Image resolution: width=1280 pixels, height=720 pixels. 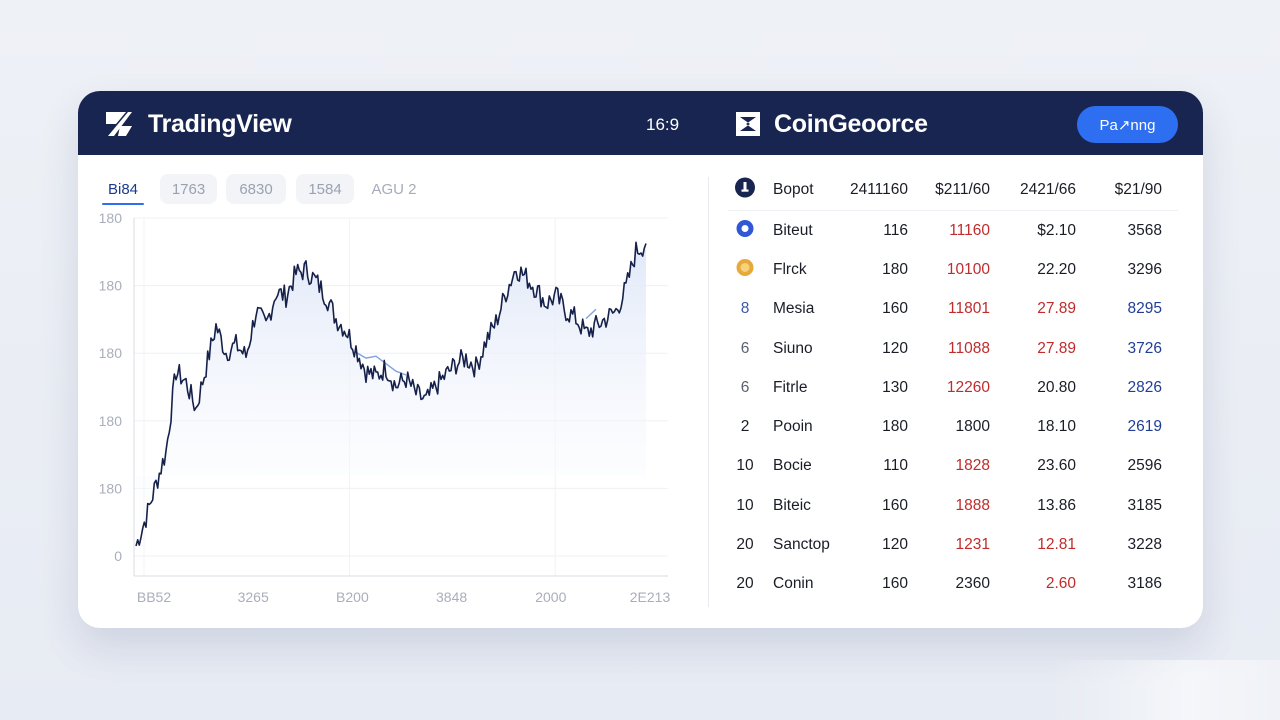 I want to click on header-col-a: 2411160, so click(x=879, y=190).